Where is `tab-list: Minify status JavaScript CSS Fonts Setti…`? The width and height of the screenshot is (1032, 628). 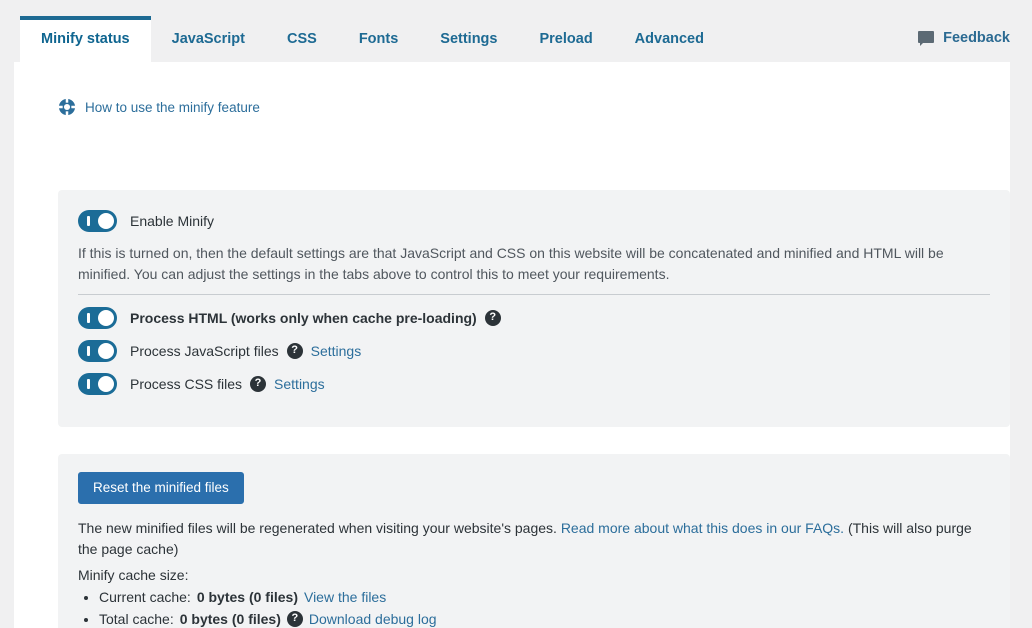 tab-list: Minify status JavaScript CSS Fonts Setti… is located at coordinates (372, 31).